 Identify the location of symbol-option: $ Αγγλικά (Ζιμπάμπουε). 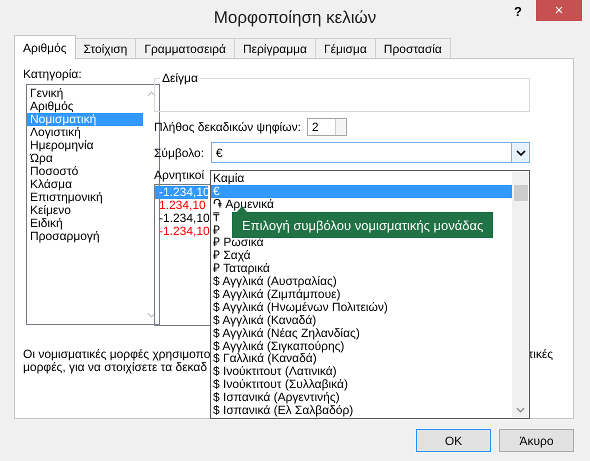
(361, 294).